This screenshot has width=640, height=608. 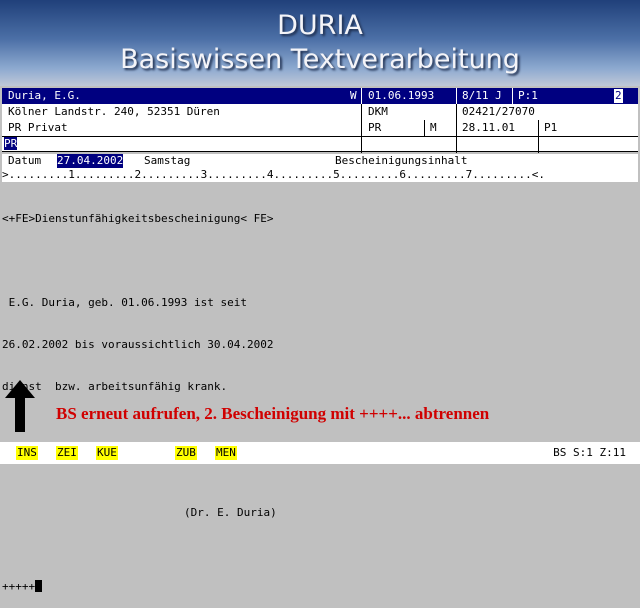 I want to click on m-flag: M, so click(x=433, y=127).